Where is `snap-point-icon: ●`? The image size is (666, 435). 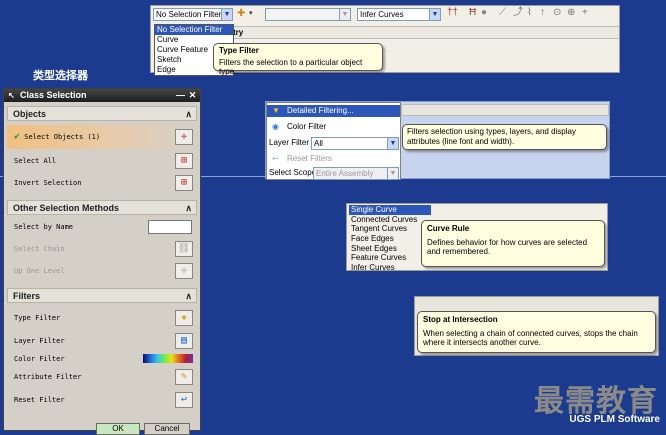
snap-point-icon: ● is located at coordinates (484, 13).